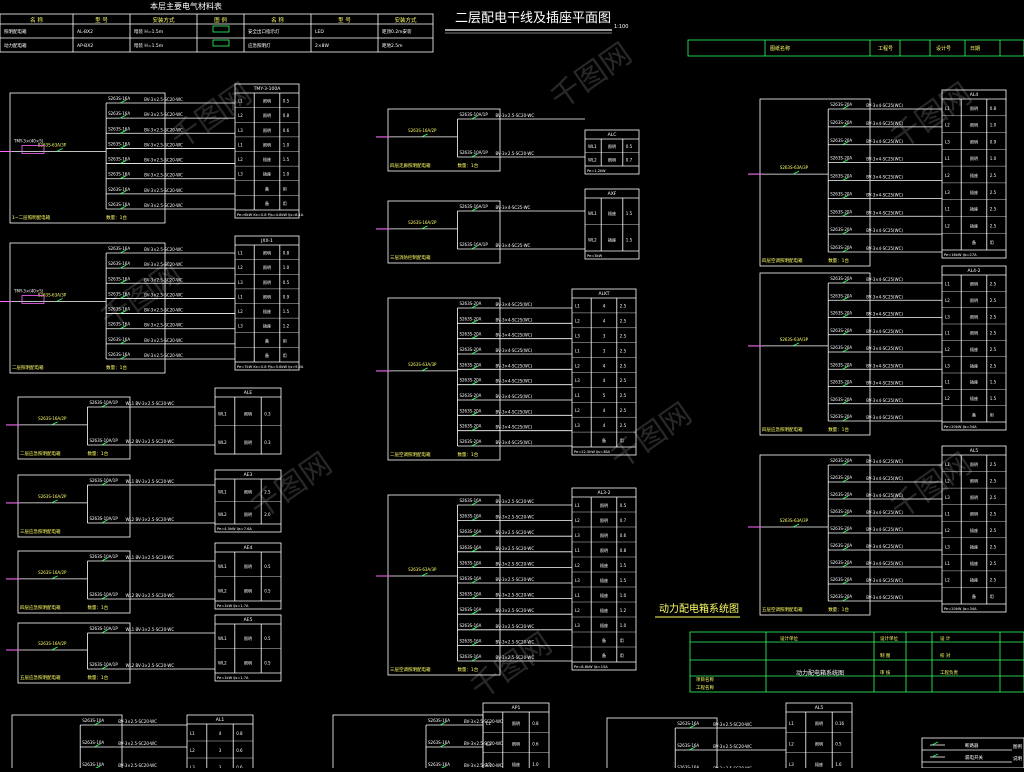 The width and height of the screenshot is (1024, 772). Describe the element at coordinates (52, 418) in the screenshot. I see `main-breaker-label: S263S-16A/2P` at that location.